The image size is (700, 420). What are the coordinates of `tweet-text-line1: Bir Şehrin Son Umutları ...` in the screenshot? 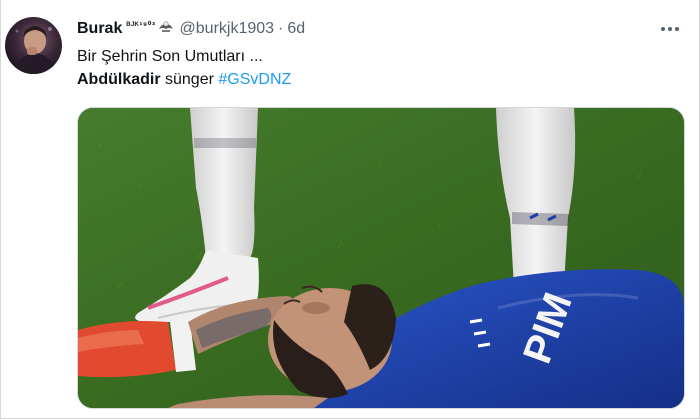 It's located at (170, 56).